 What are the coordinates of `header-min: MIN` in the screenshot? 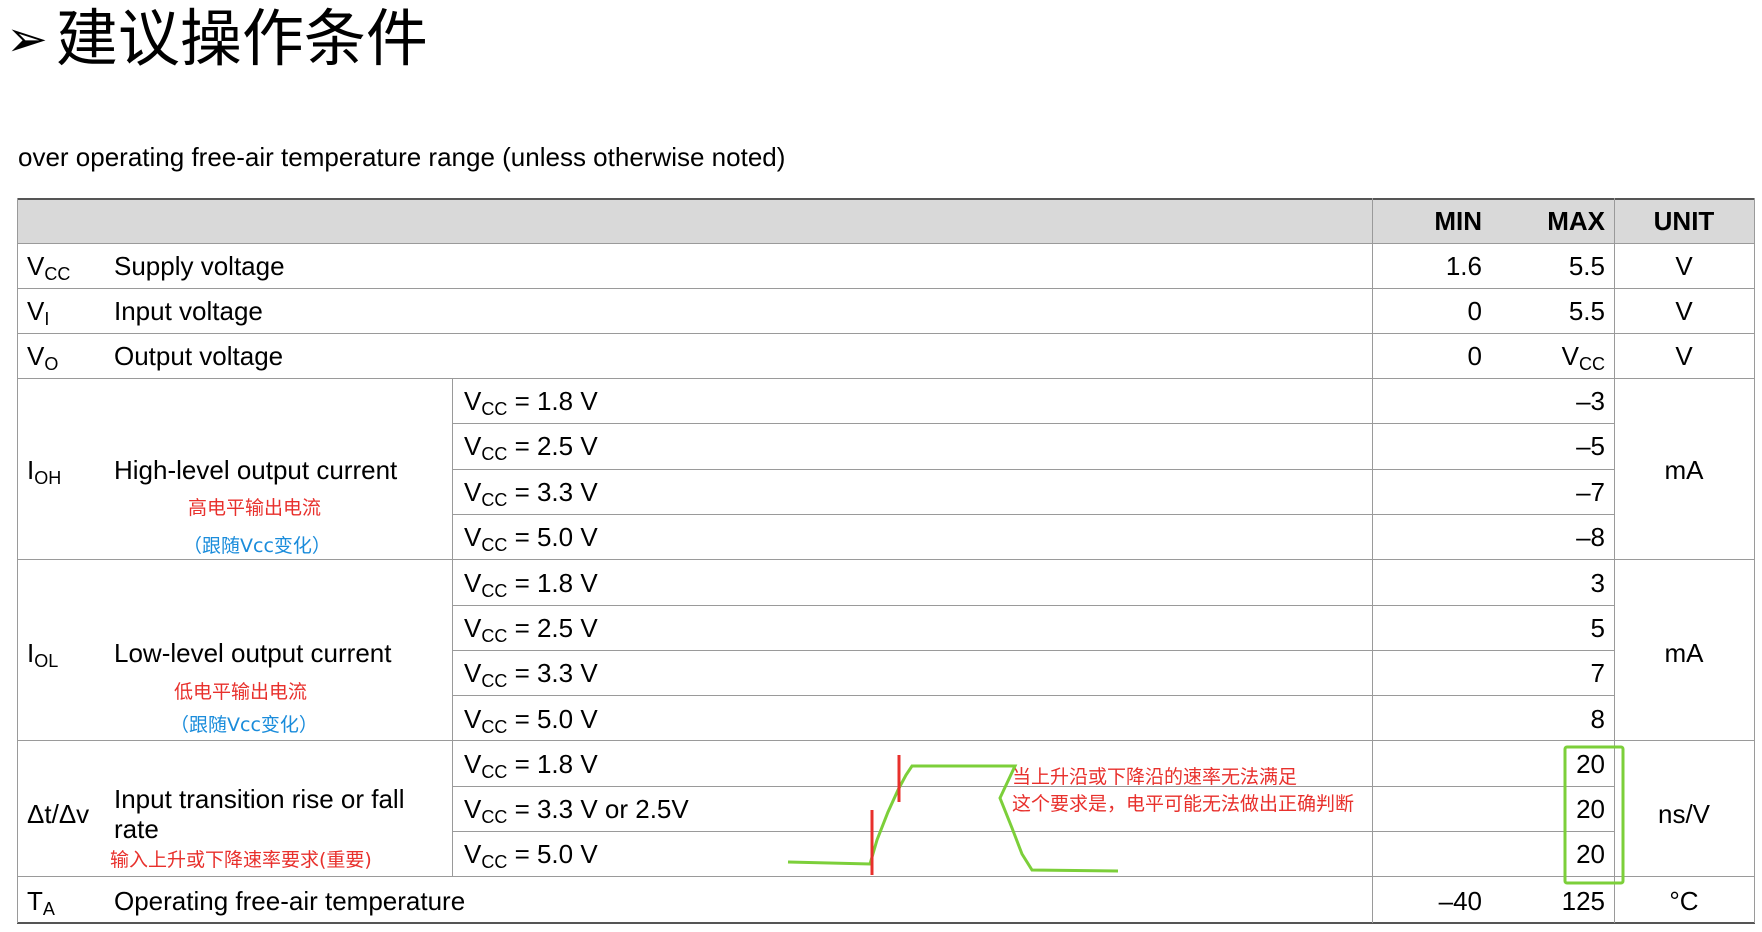 It's located at (1458, 221).